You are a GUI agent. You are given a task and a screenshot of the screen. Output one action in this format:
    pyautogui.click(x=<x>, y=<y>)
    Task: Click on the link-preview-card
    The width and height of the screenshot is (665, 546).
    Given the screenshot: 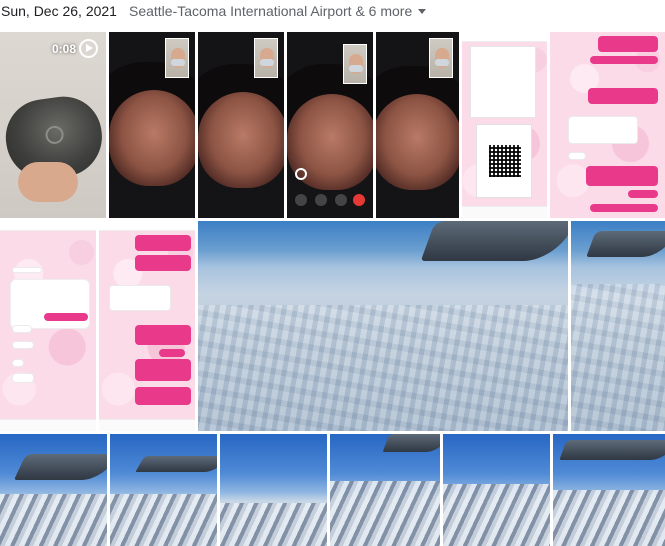 What is the action you would take?
    pyautogui.click(x=50, y=304)
    